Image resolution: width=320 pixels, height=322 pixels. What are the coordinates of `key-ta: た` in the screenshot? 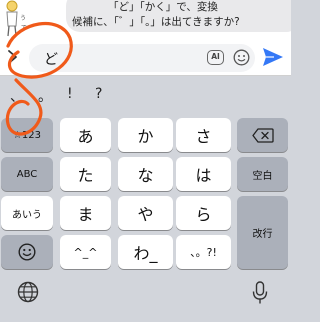 It's located at (85, 174).